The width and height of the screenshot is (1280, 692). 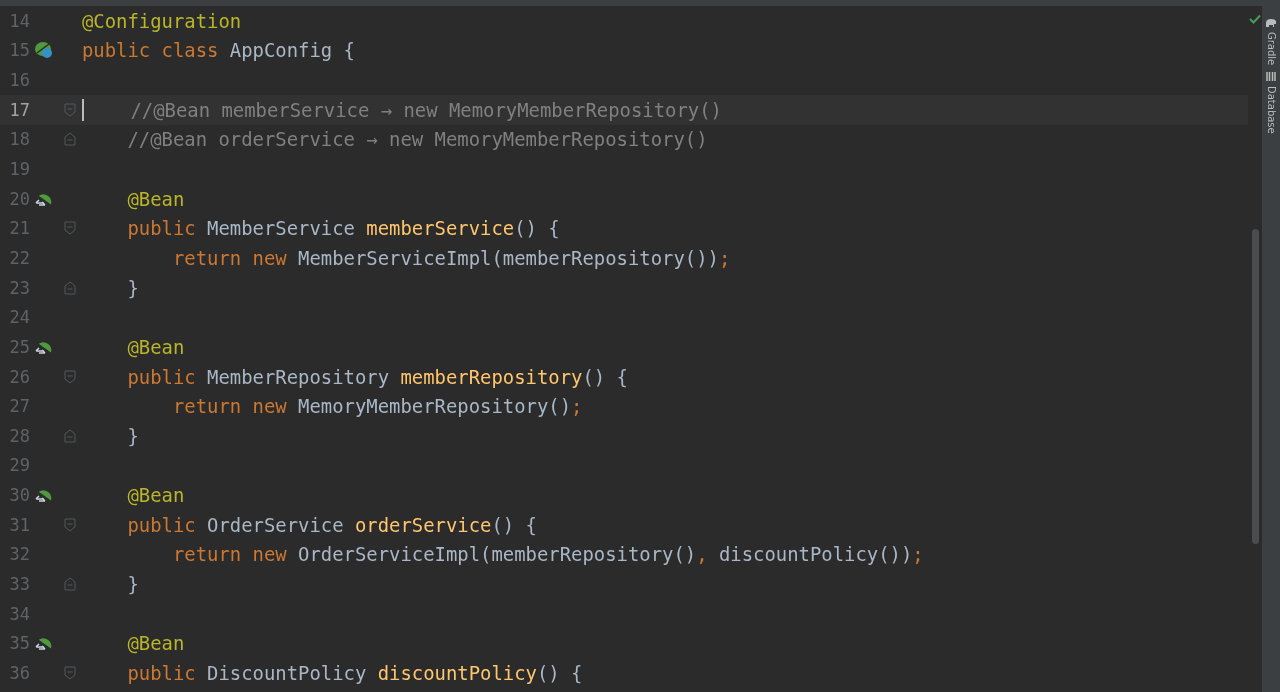 What do you see at coordinates (19, 317) in the screenshot?
I see `line-number: 24` at bounding box center [19, 317].